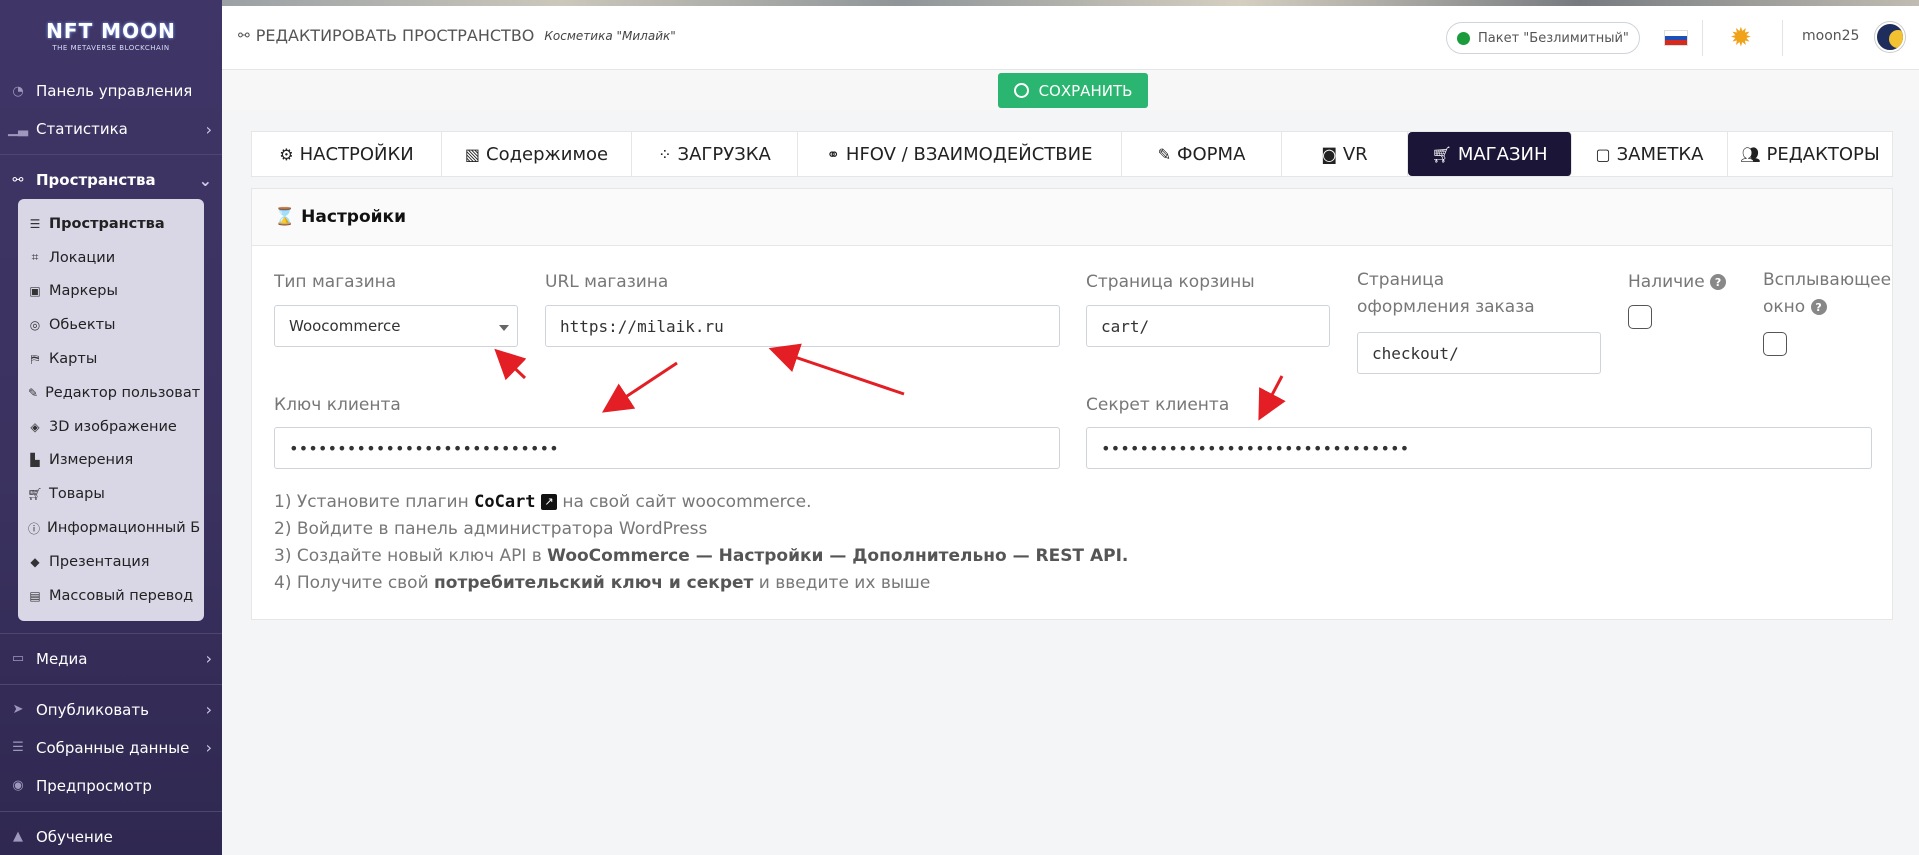 The image size is (1919, 855). I want to click on instruction-text: и введите их выше, so click(842, 583).